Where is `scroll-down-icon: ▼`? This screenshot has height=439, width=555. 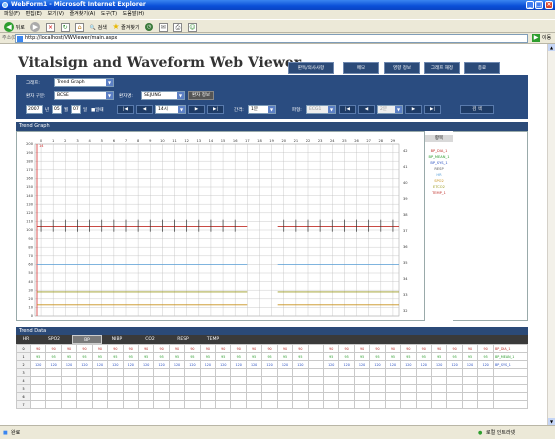 scroll-down-icon: ▼ is located at coordinates (551, 421).